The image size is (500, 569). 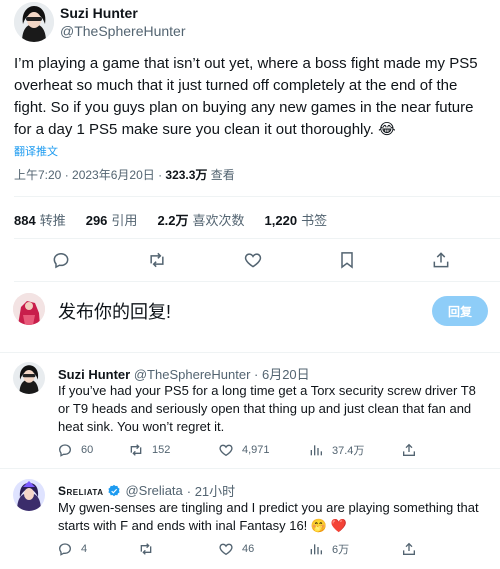 I want to click on reply-count: 60, so click(x=87, y=450).